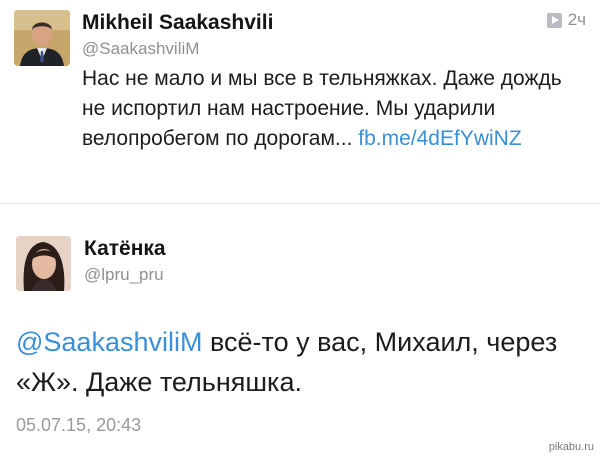 This screenshot has height=458, width=600. I want to click on timestamp-group: 2ч, so click(566, 20).